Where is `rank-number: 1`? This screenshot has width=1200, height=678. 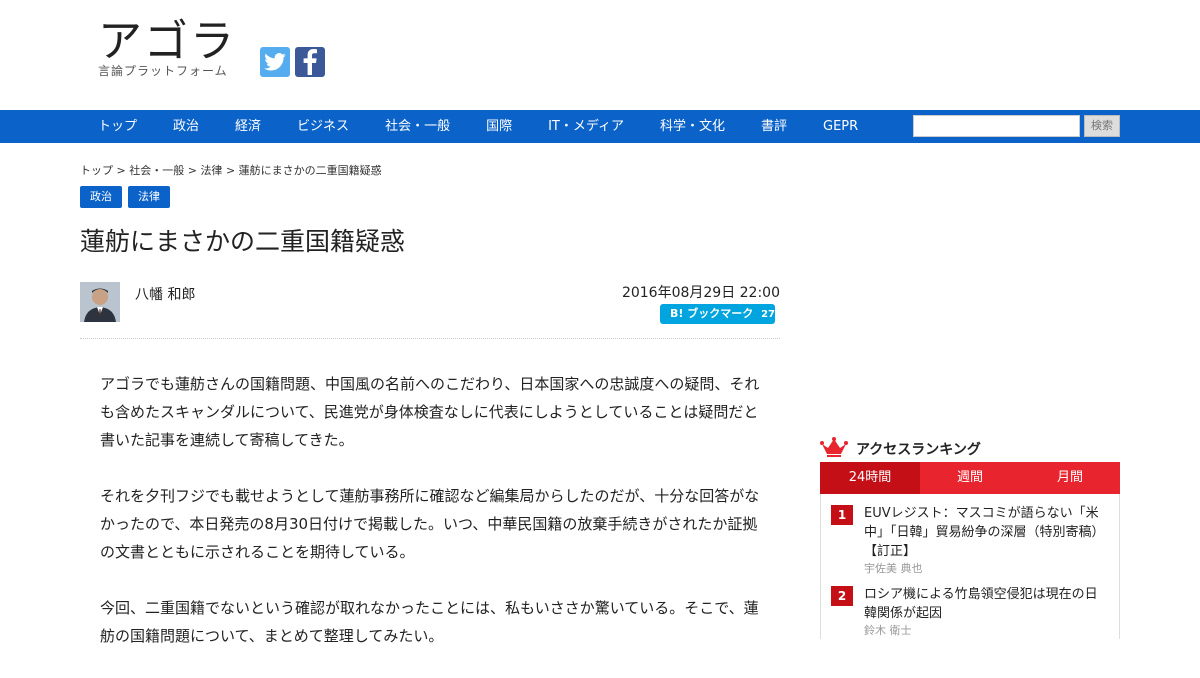 rank-number: 1 is located at coordinates (842, 515).